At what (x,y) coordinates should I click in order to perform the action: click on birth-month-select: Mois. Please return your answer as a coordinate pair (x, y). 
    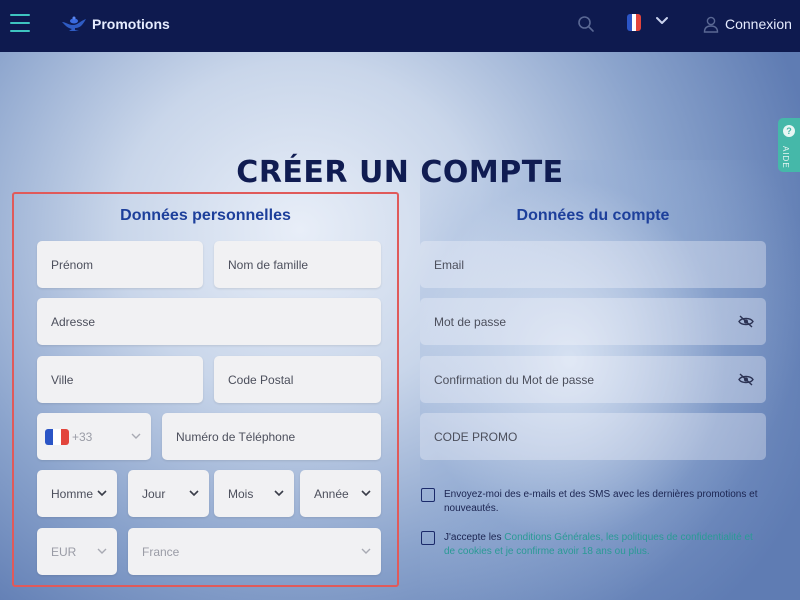
    Looking at the image, I should click on (254, 493).